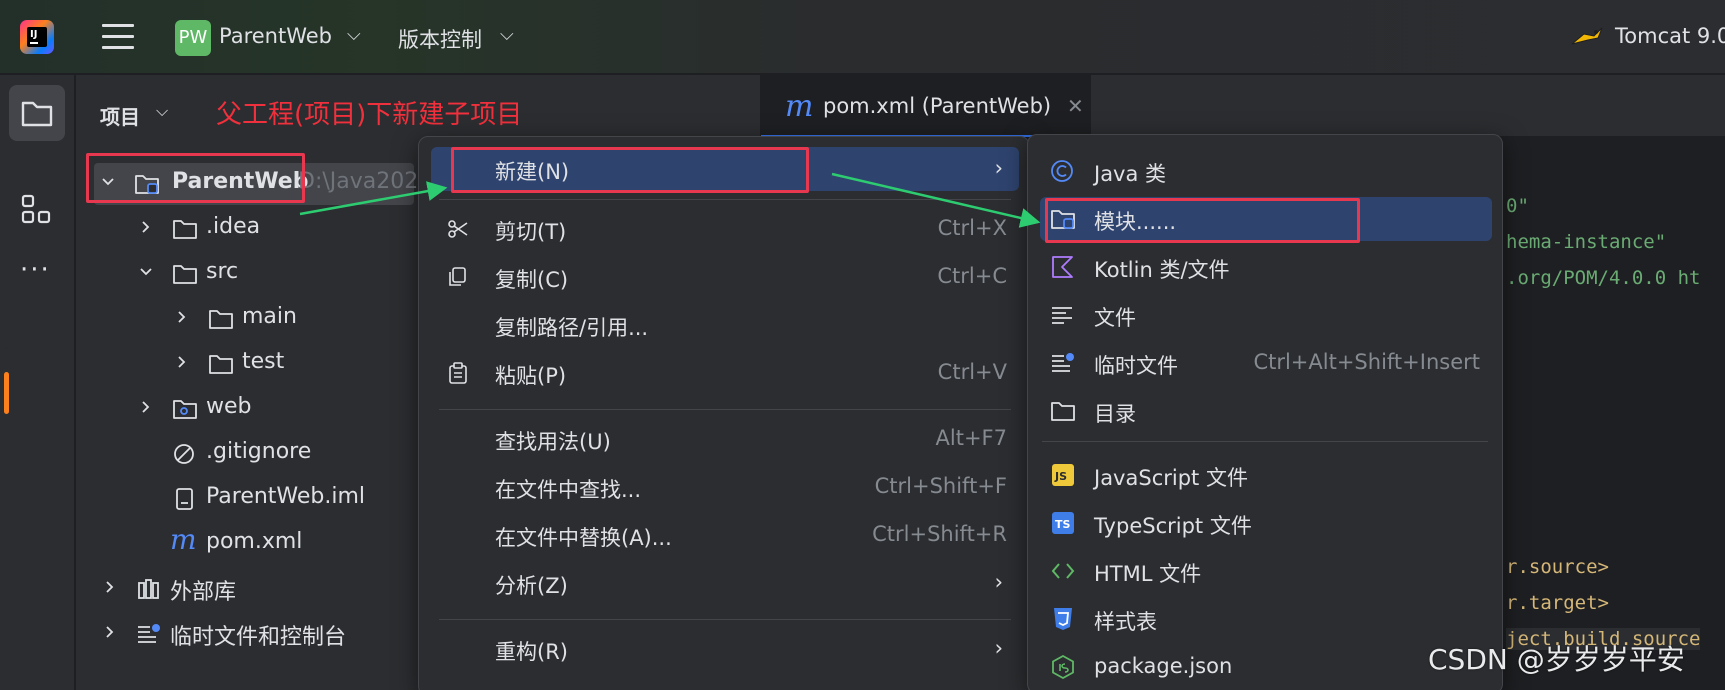 The height and width of the screenshot is (690, 1725). What do you see at coordinates (1162, 270) in the screenshot?
I see `submenu-label: Kotlin 类/文件` at bounding box center [1162, 270].